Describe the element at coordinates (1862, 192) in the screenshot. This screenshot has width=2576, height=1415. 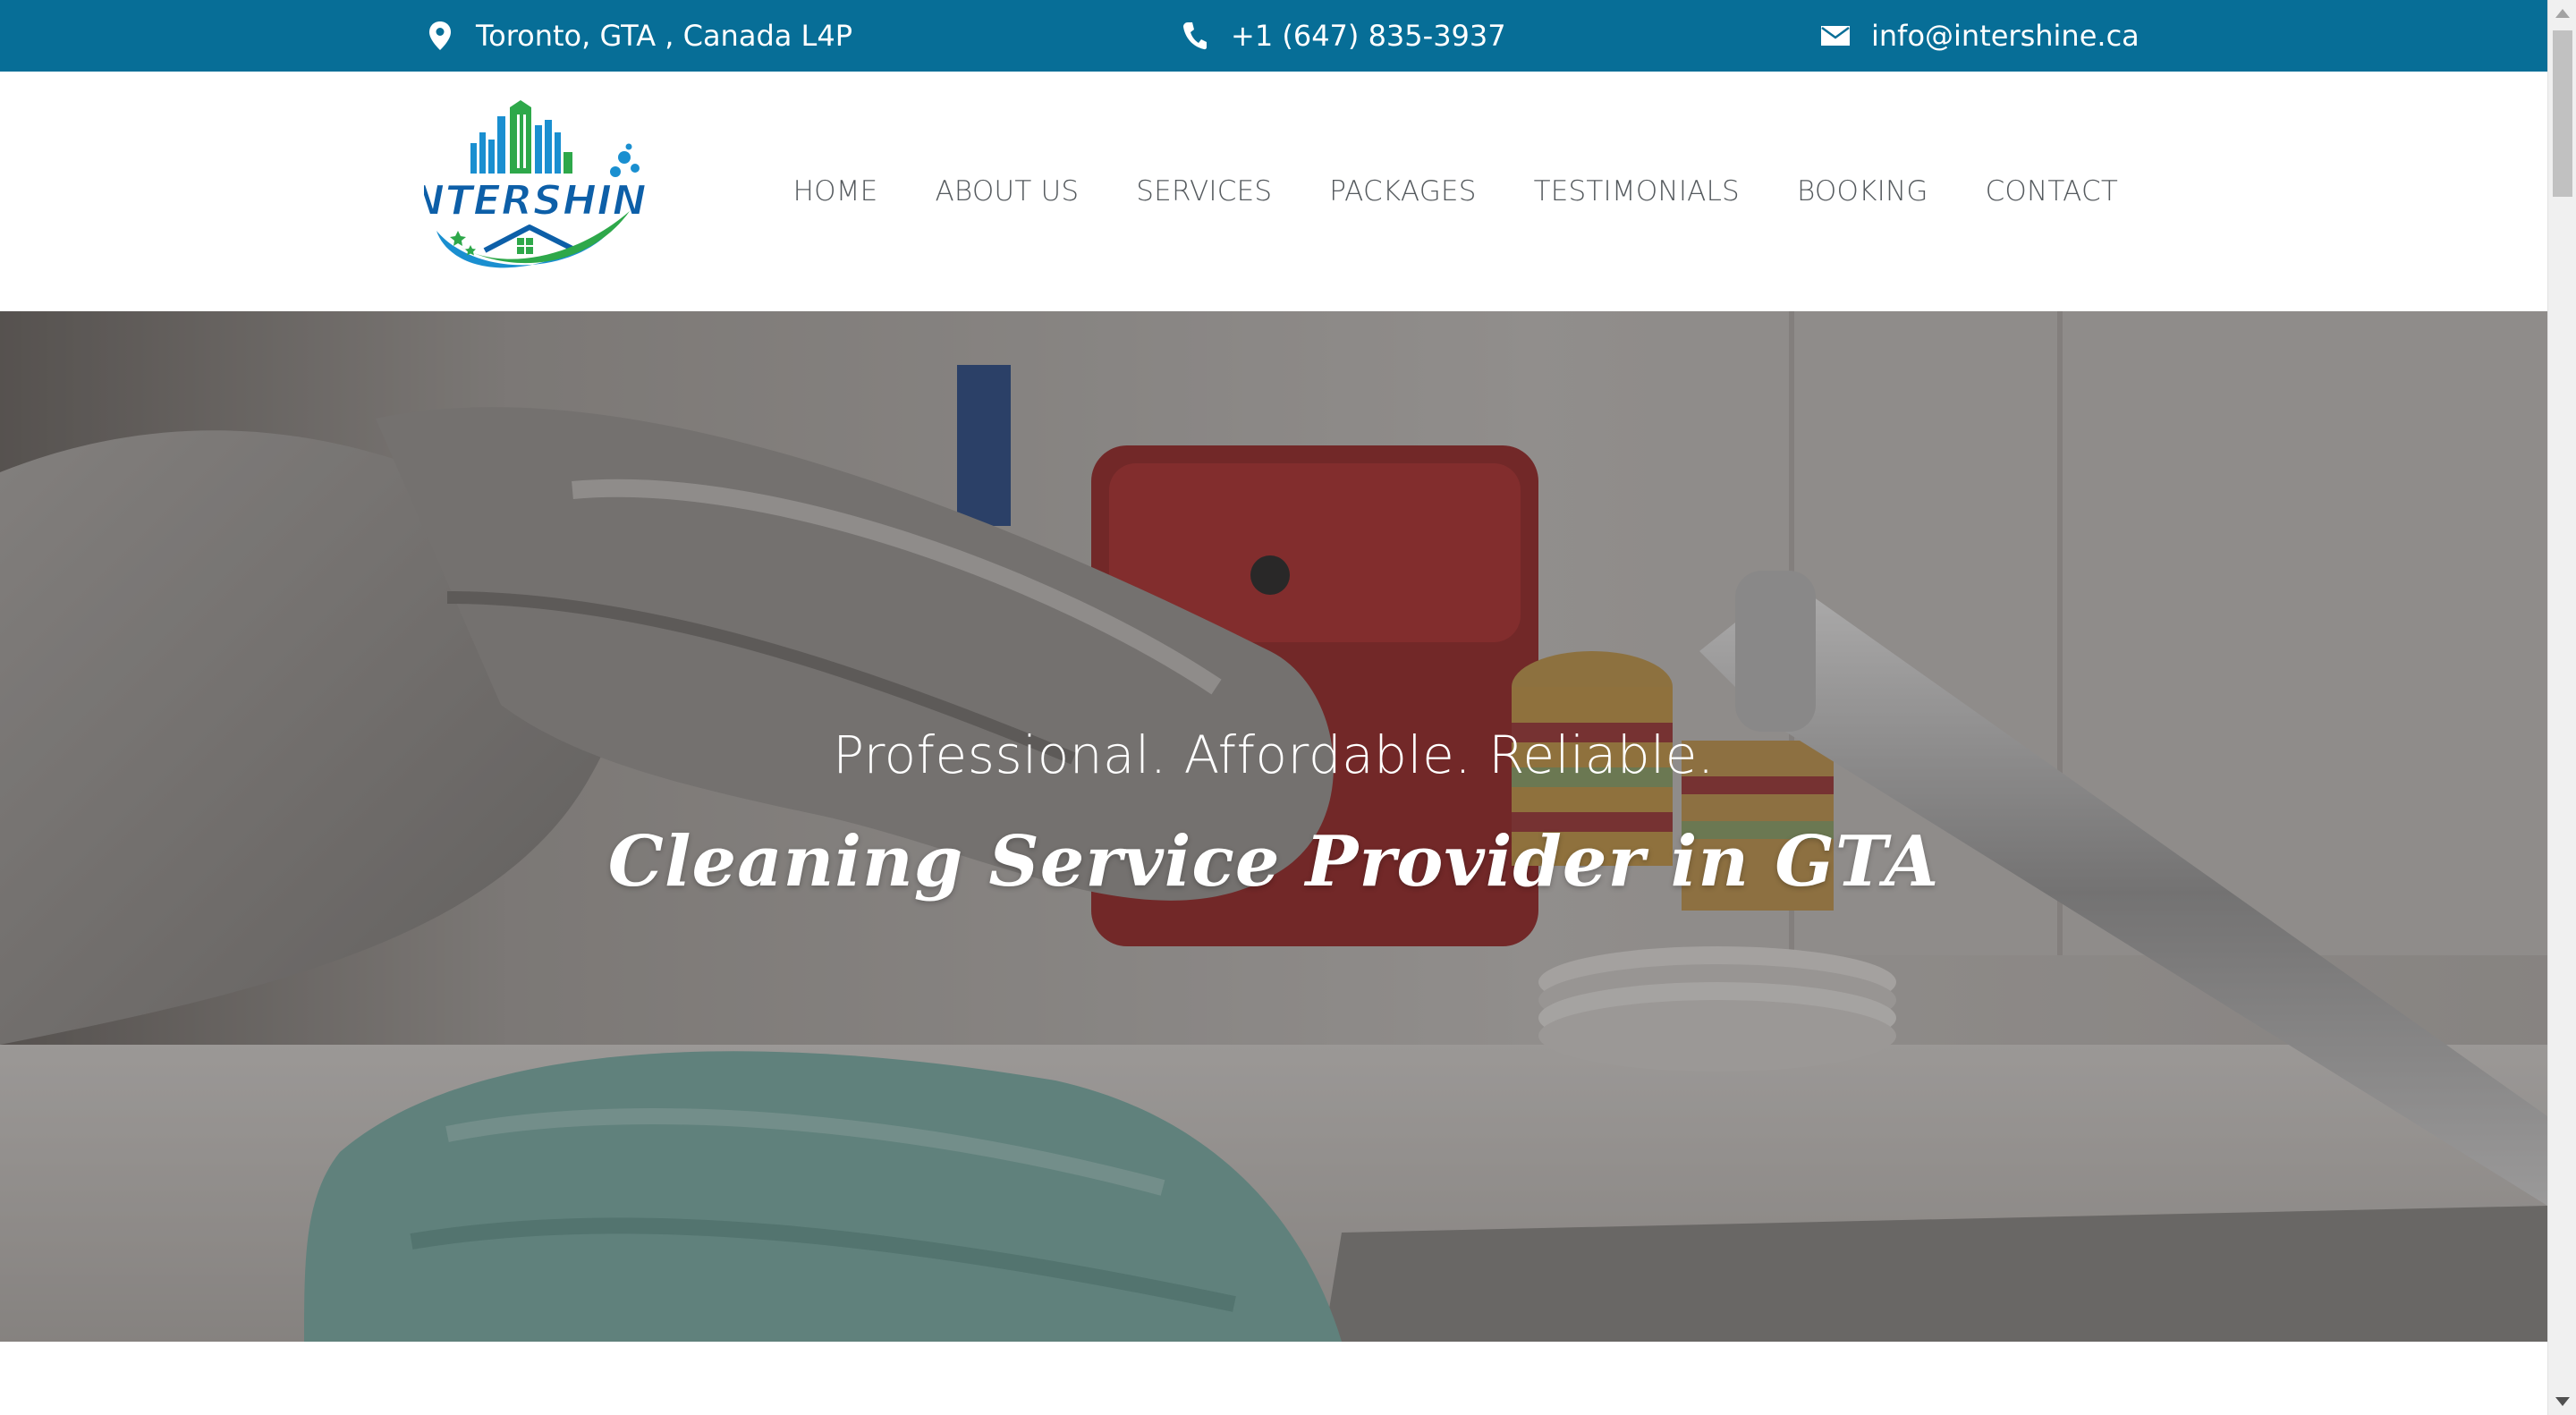
I see `nav-booking: BOOKING` at that location.